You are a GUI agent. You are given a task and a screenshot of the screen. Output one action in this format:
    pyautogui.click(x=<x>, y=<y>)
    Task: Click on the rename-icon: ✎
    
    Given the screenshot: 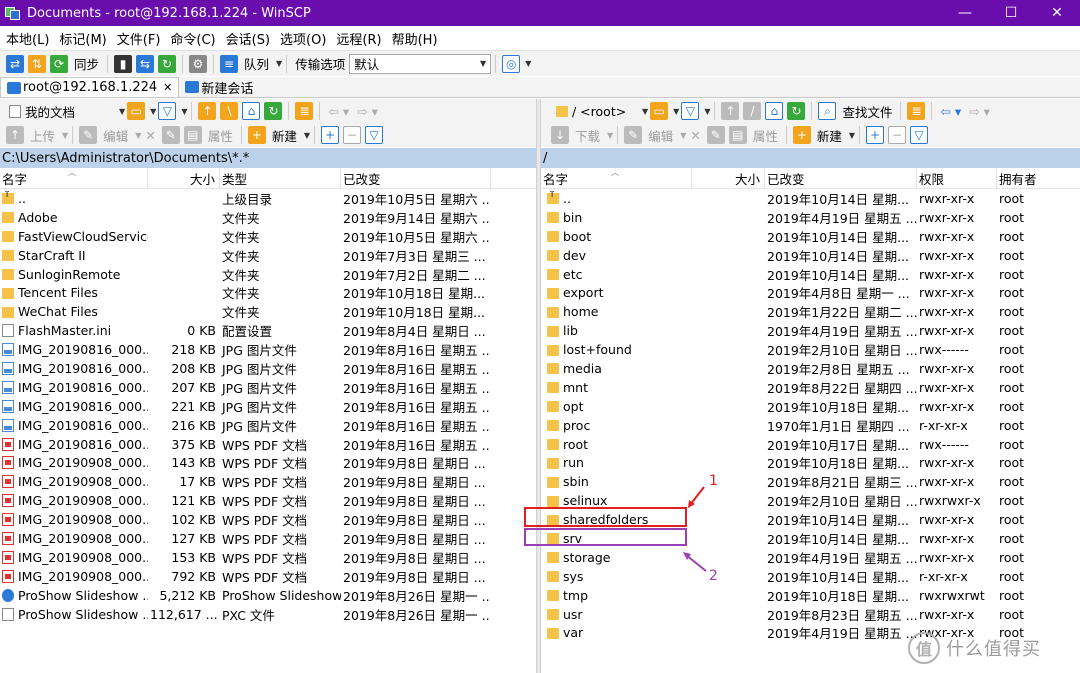 What is the action you would take?
    pyautogui.click(x=715, y=135)
    